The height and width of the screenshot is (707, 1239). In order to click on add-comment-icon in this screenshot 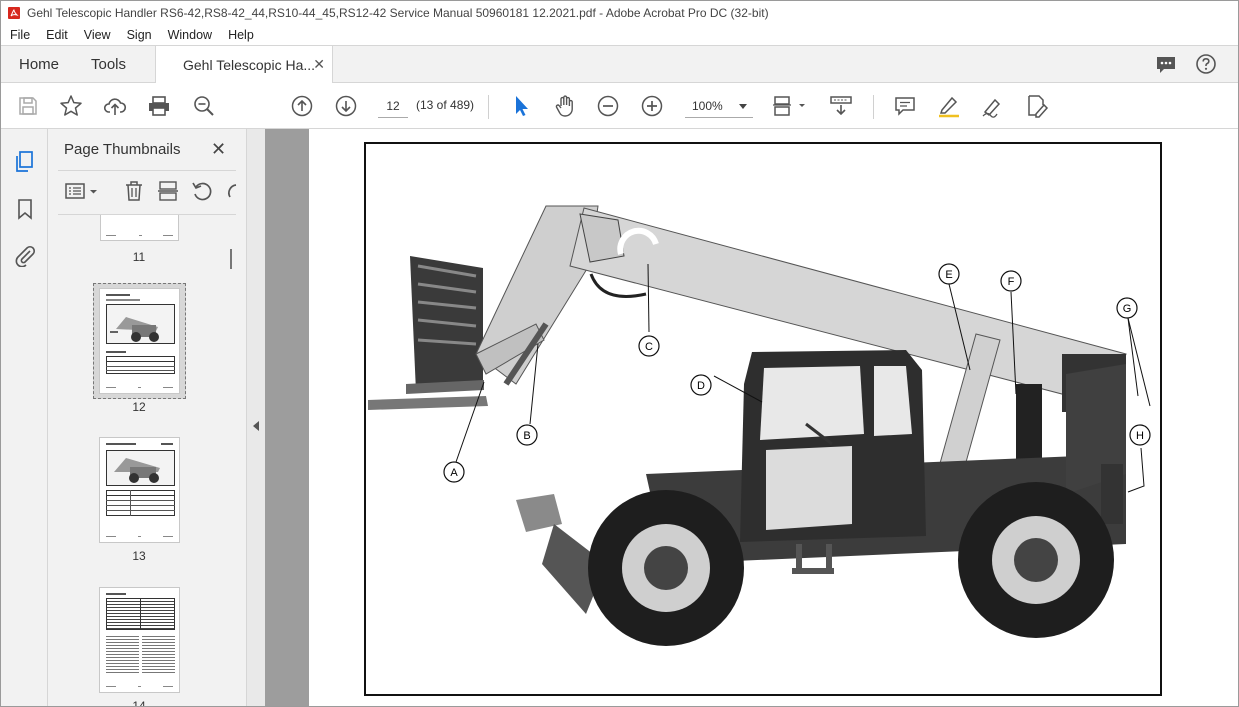, I will do `click(905, 106)`.